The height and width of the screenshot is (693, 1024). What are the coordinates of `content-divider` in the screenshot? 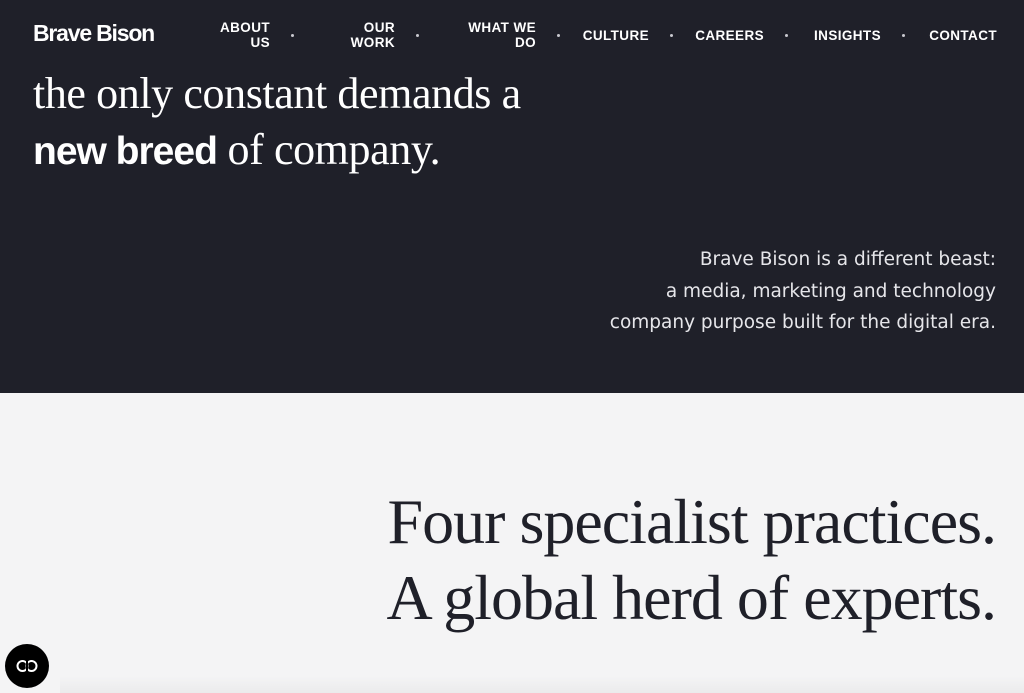 It's located at (542, 684).